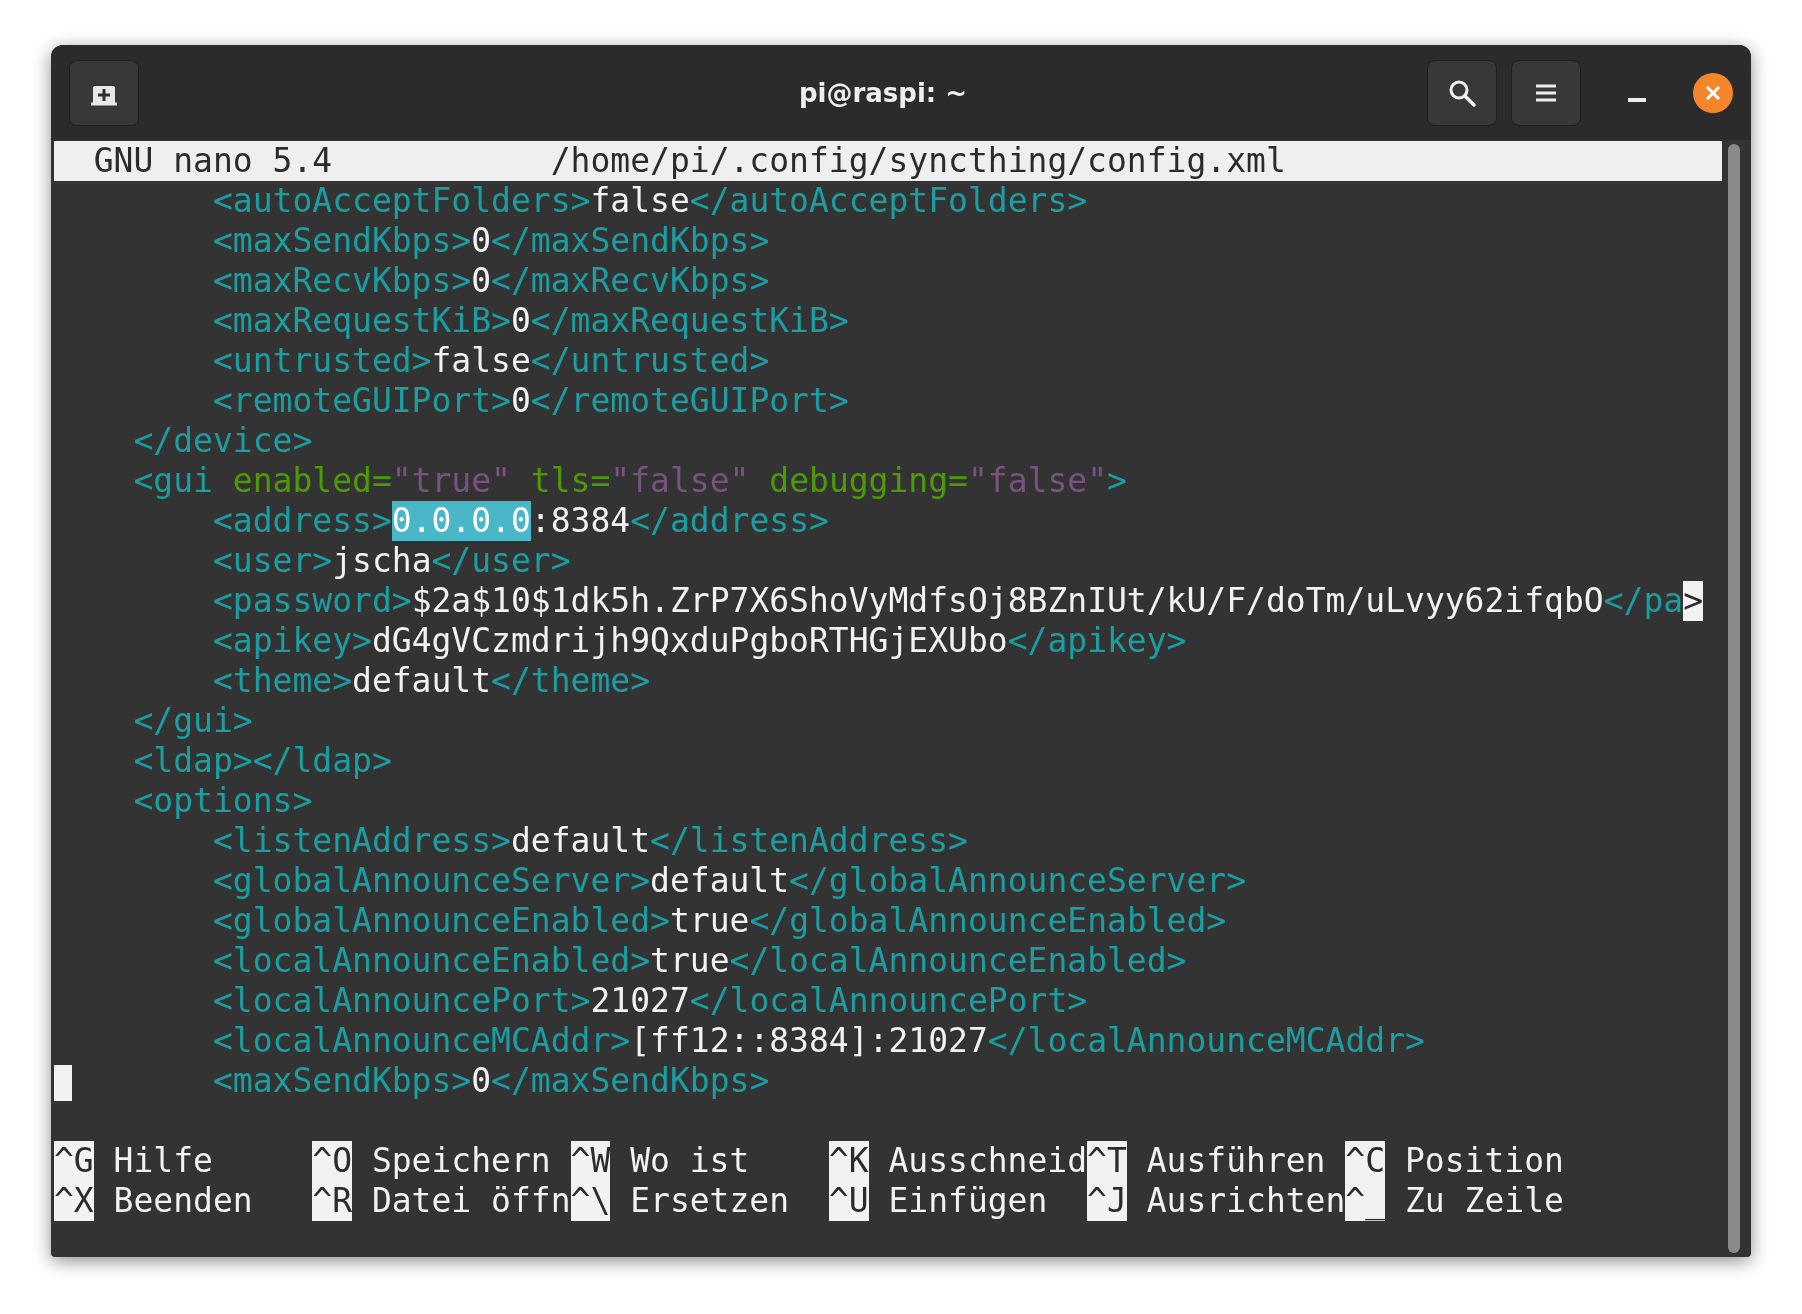 This screenshot has height=1314, width=1802. Describe the element at coordinates (1693, 601) in the screenshot. I see `line-overflow-marker: >` at that location.